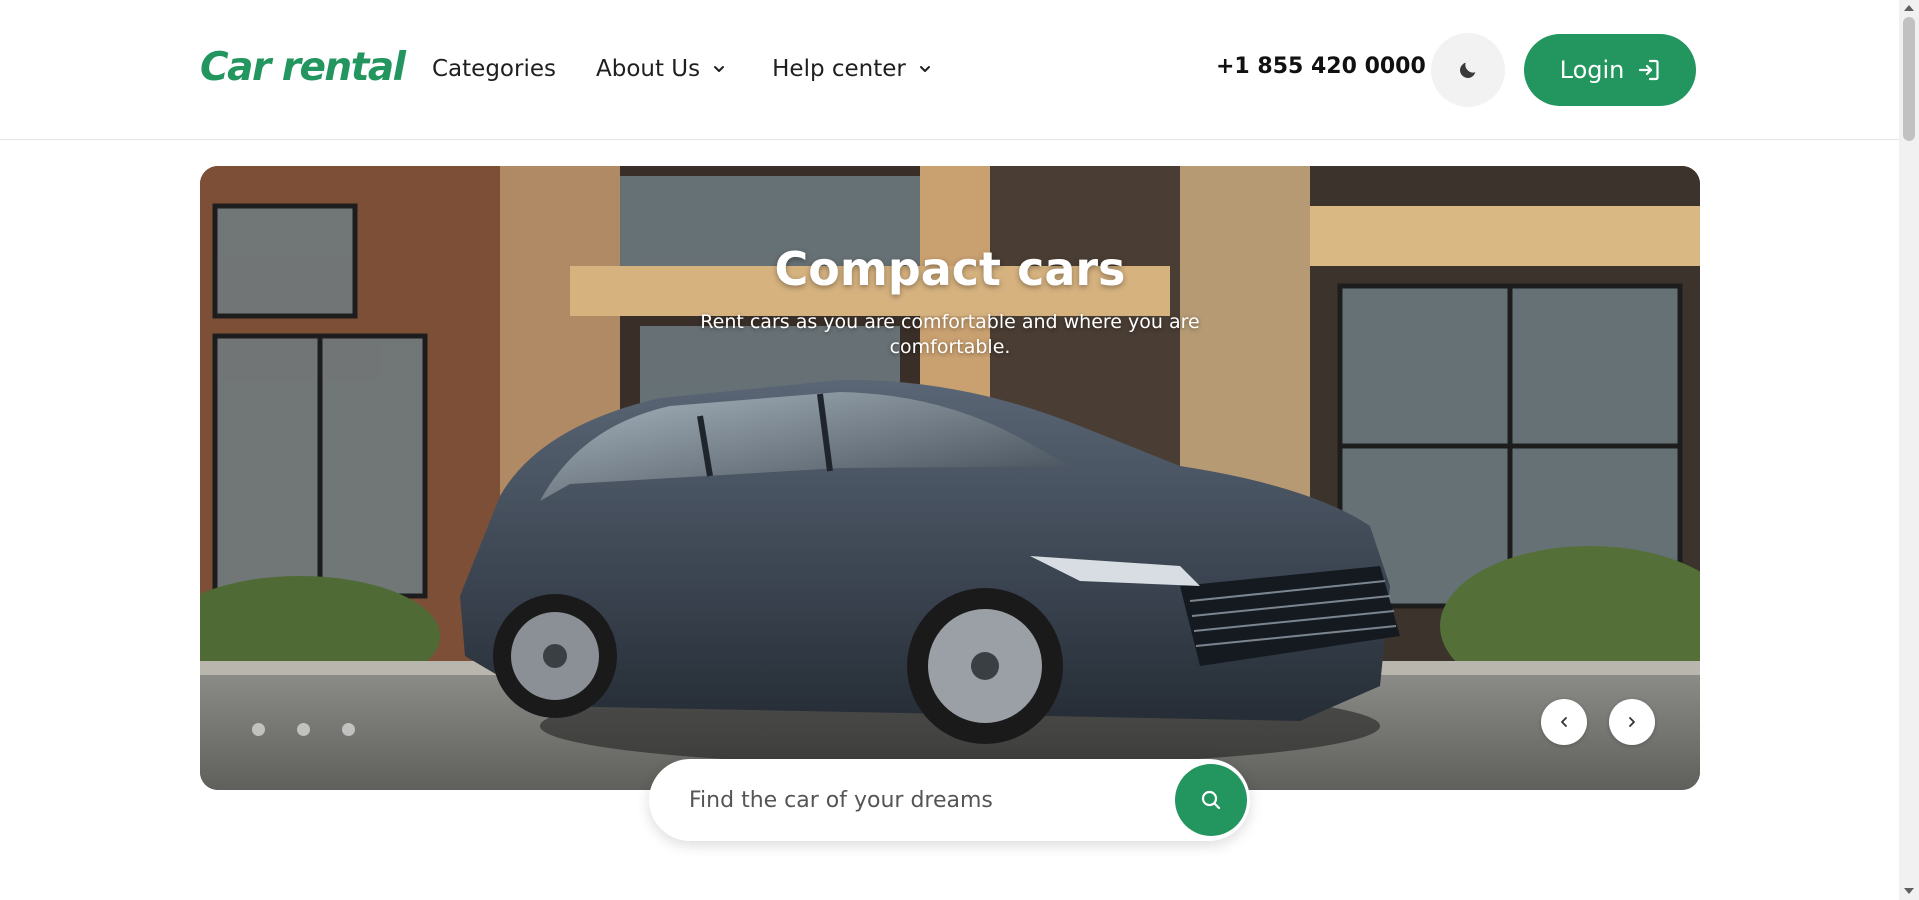 Image resolution: width=1919 pixels, height=900 pixels. Describe the element at coordinates (1321, 66) in the screenshot. I see `phone-number-link: +1 855 420 0000` at that location.